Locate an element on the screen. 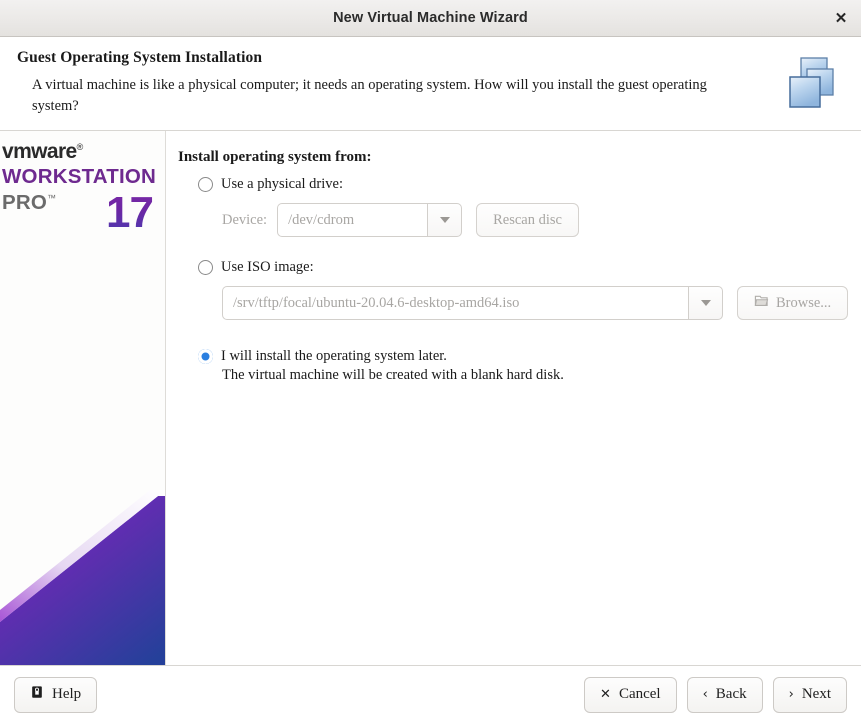 The width and height of the screenshot is (861, 723). help-document-icon is located at coordinates (37, 694).